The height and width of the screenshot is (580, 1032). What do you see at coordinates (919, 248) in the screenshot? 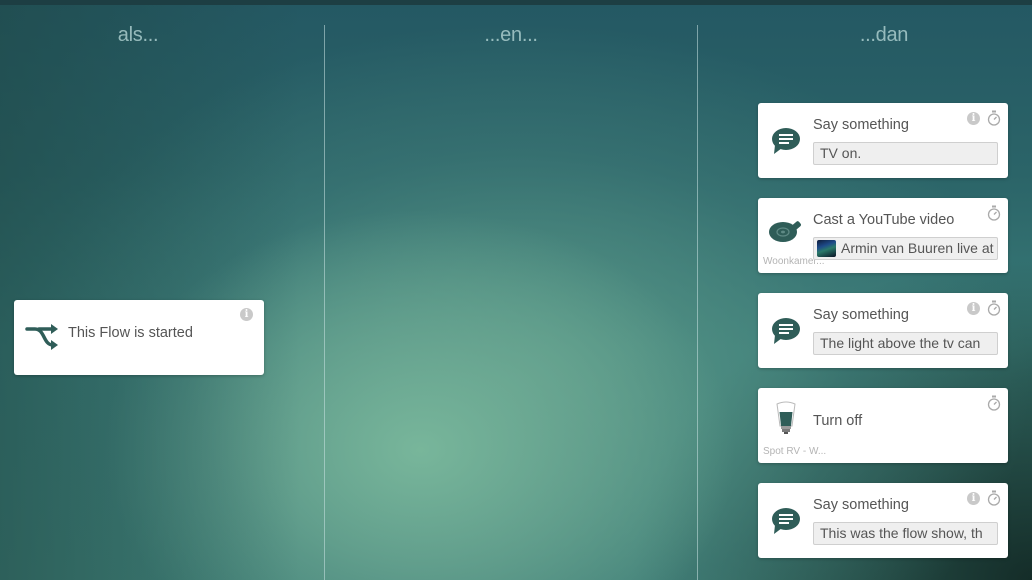
I see `video-title: Armin van Buuren live at To` at bounding box center [919, 248].